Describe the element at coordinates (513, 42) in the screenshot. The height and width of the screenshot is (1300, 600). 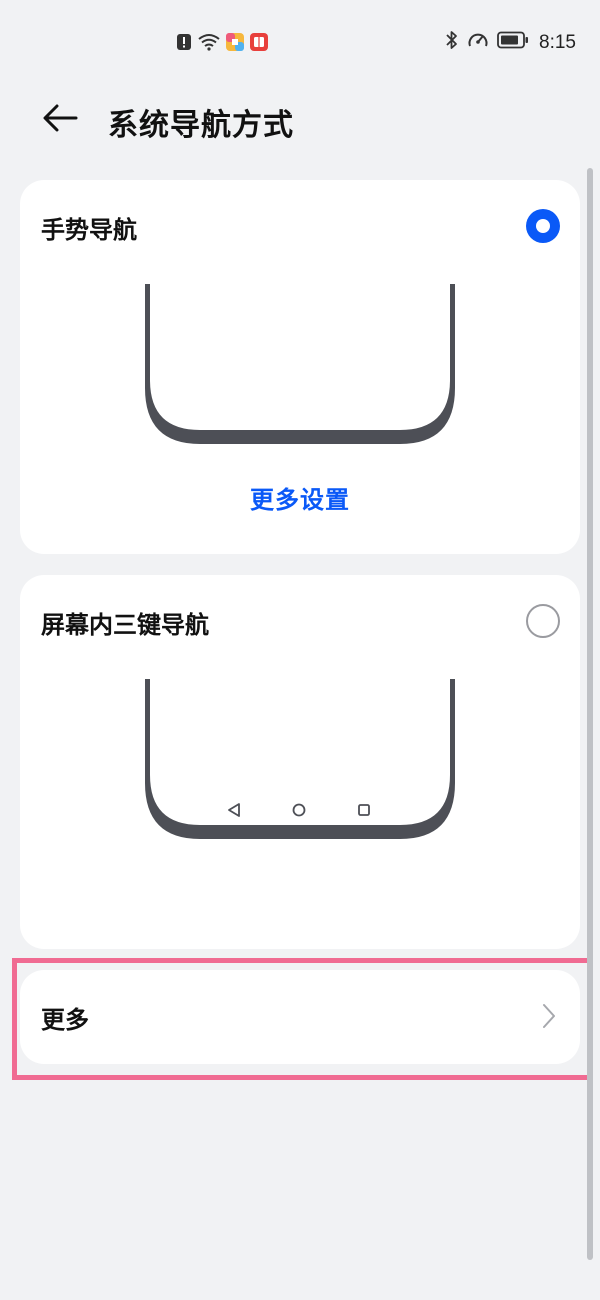
I see `battery-icon` at that location.